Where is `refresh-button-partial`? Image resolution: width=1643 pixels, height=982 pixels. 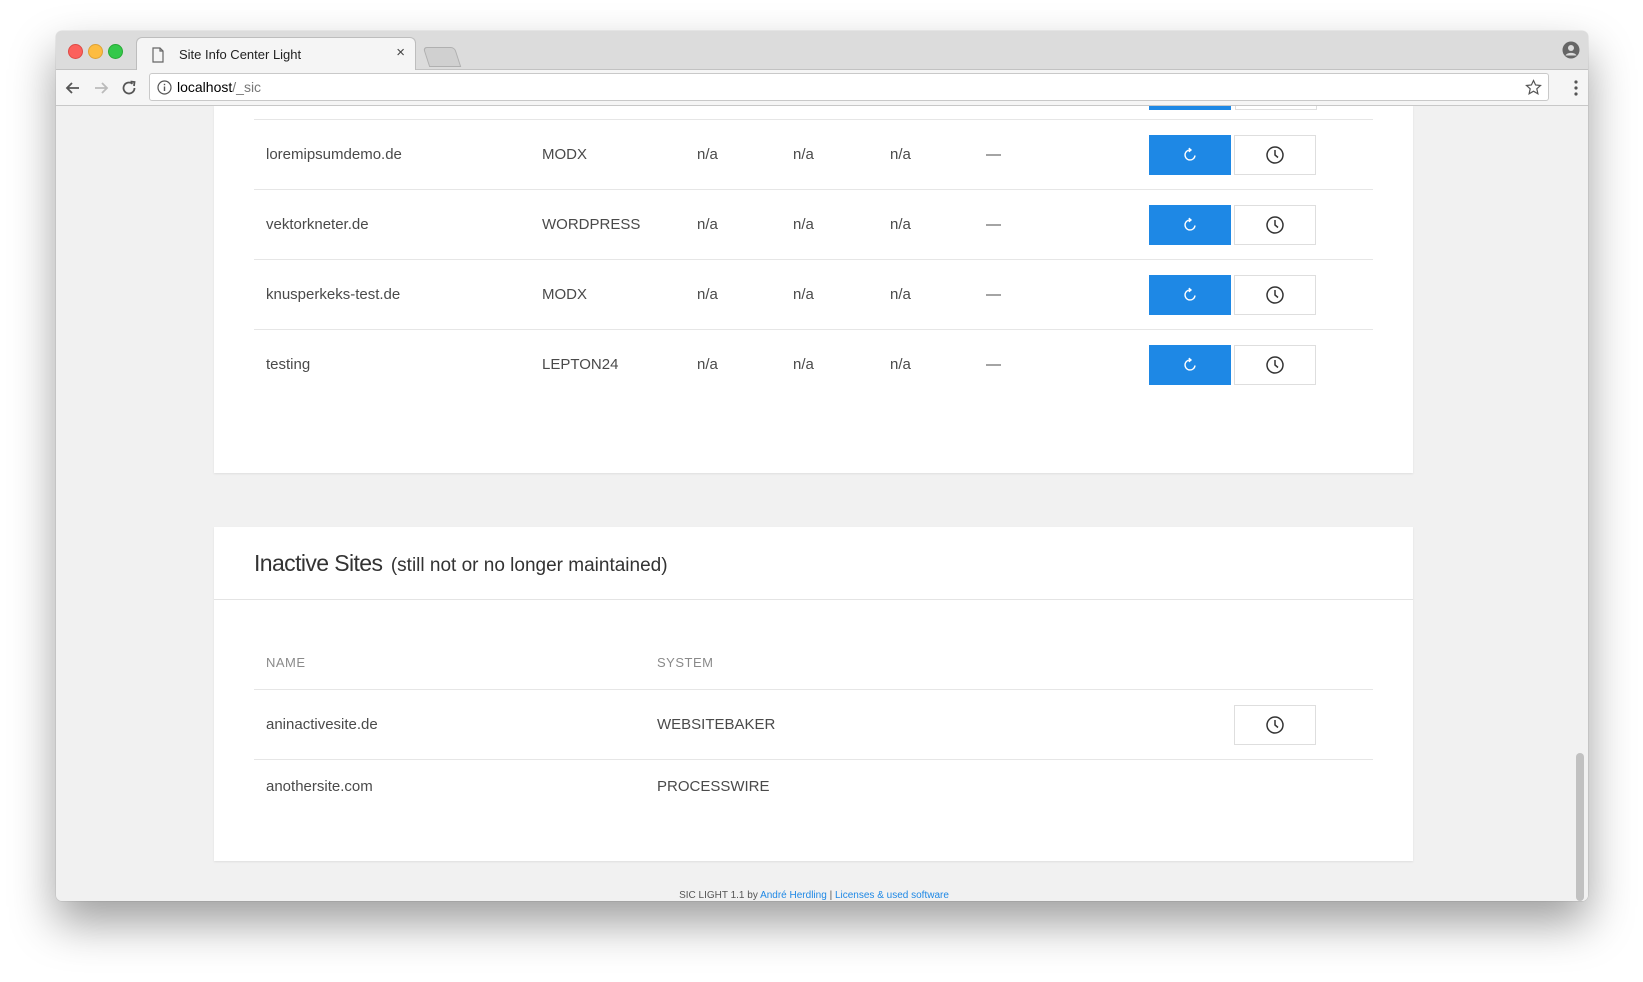 refresh-button-partial is located at coordinates (1190, 108).